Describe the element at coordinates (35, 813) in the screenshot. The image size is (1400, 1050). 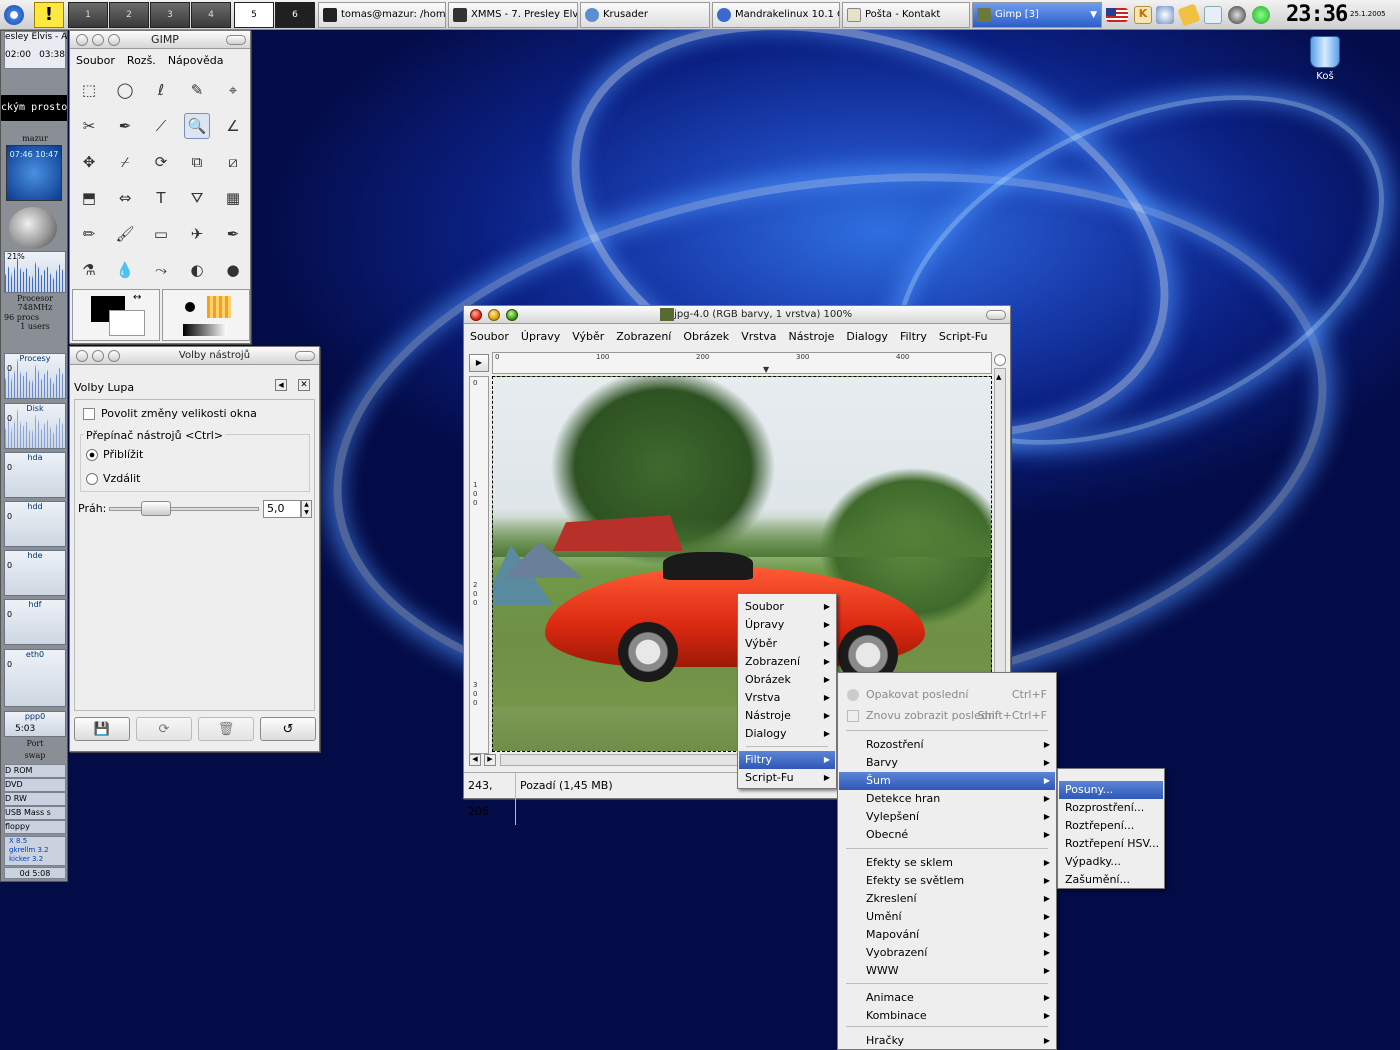
I see `mount-usb: USB Mass s` at that location.